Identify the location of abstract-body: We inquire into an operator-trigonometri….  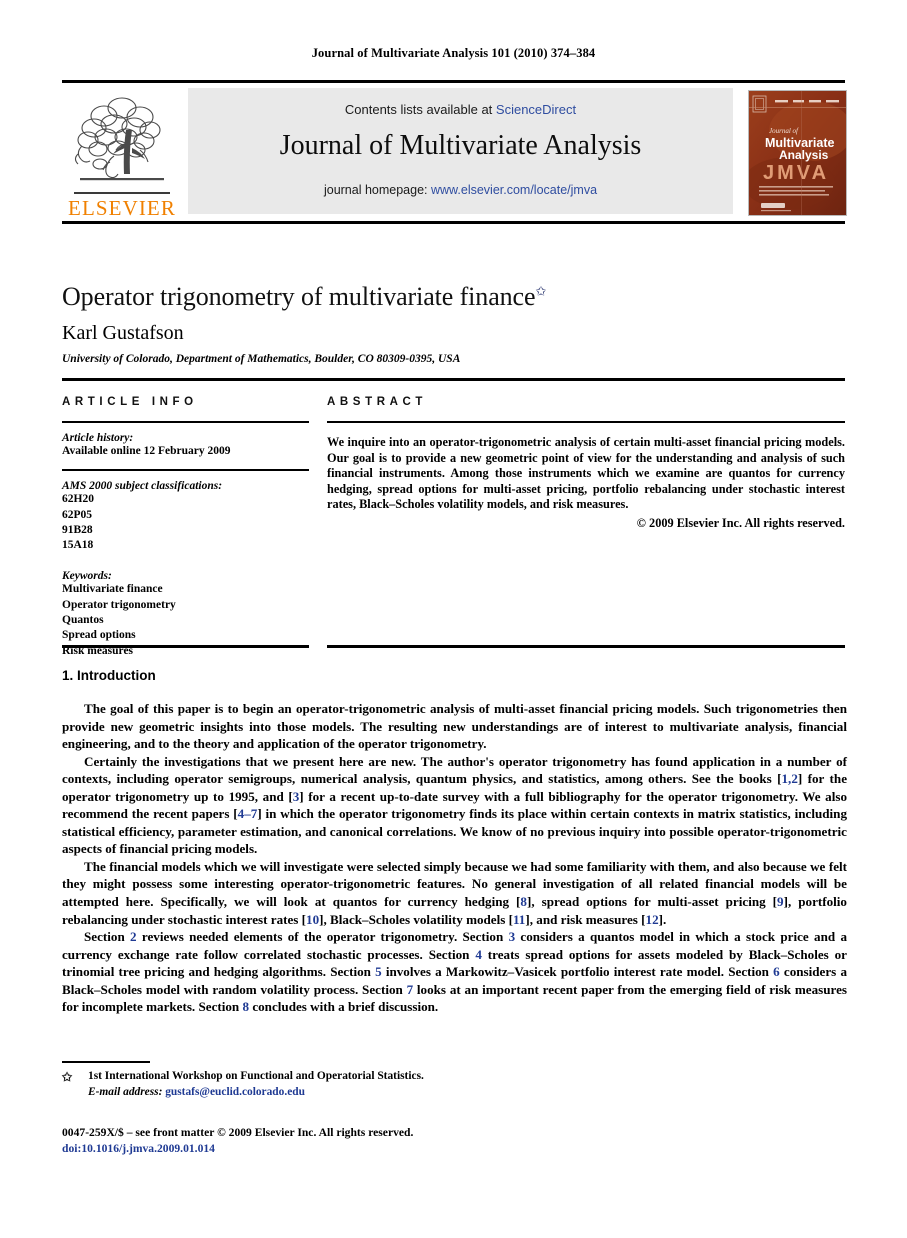
(586, 473).